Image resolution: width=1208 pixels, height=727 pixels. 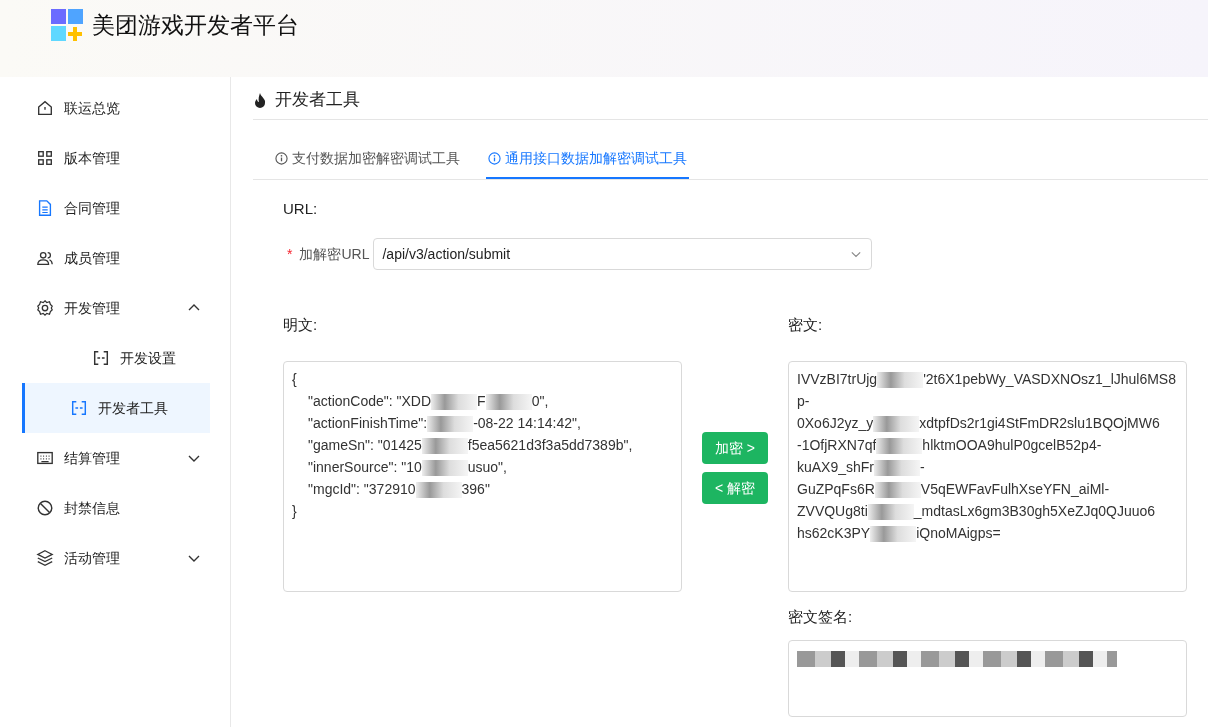 What do you see at coordinates (987, 678) in the screenshot?
I see `signature-field` at bounding box center [987, 678].